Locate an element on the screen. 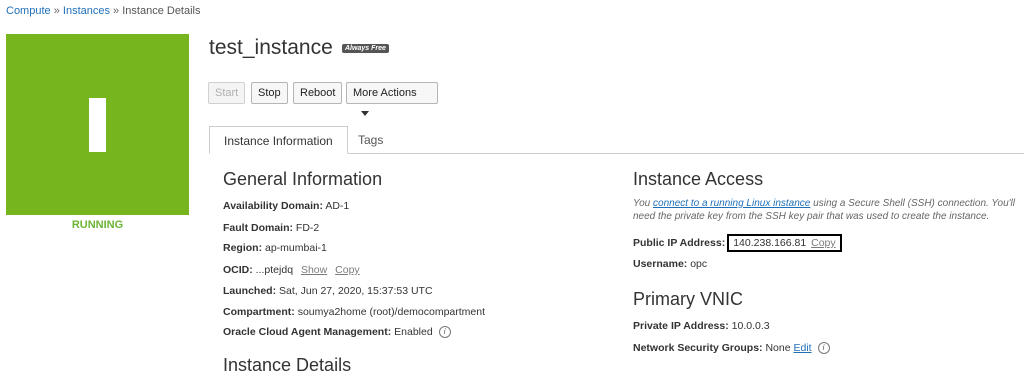 Image resolution: width=1024 pixels, height=376 pixels. desc-prefix: You is located at coordinates (642, 203).